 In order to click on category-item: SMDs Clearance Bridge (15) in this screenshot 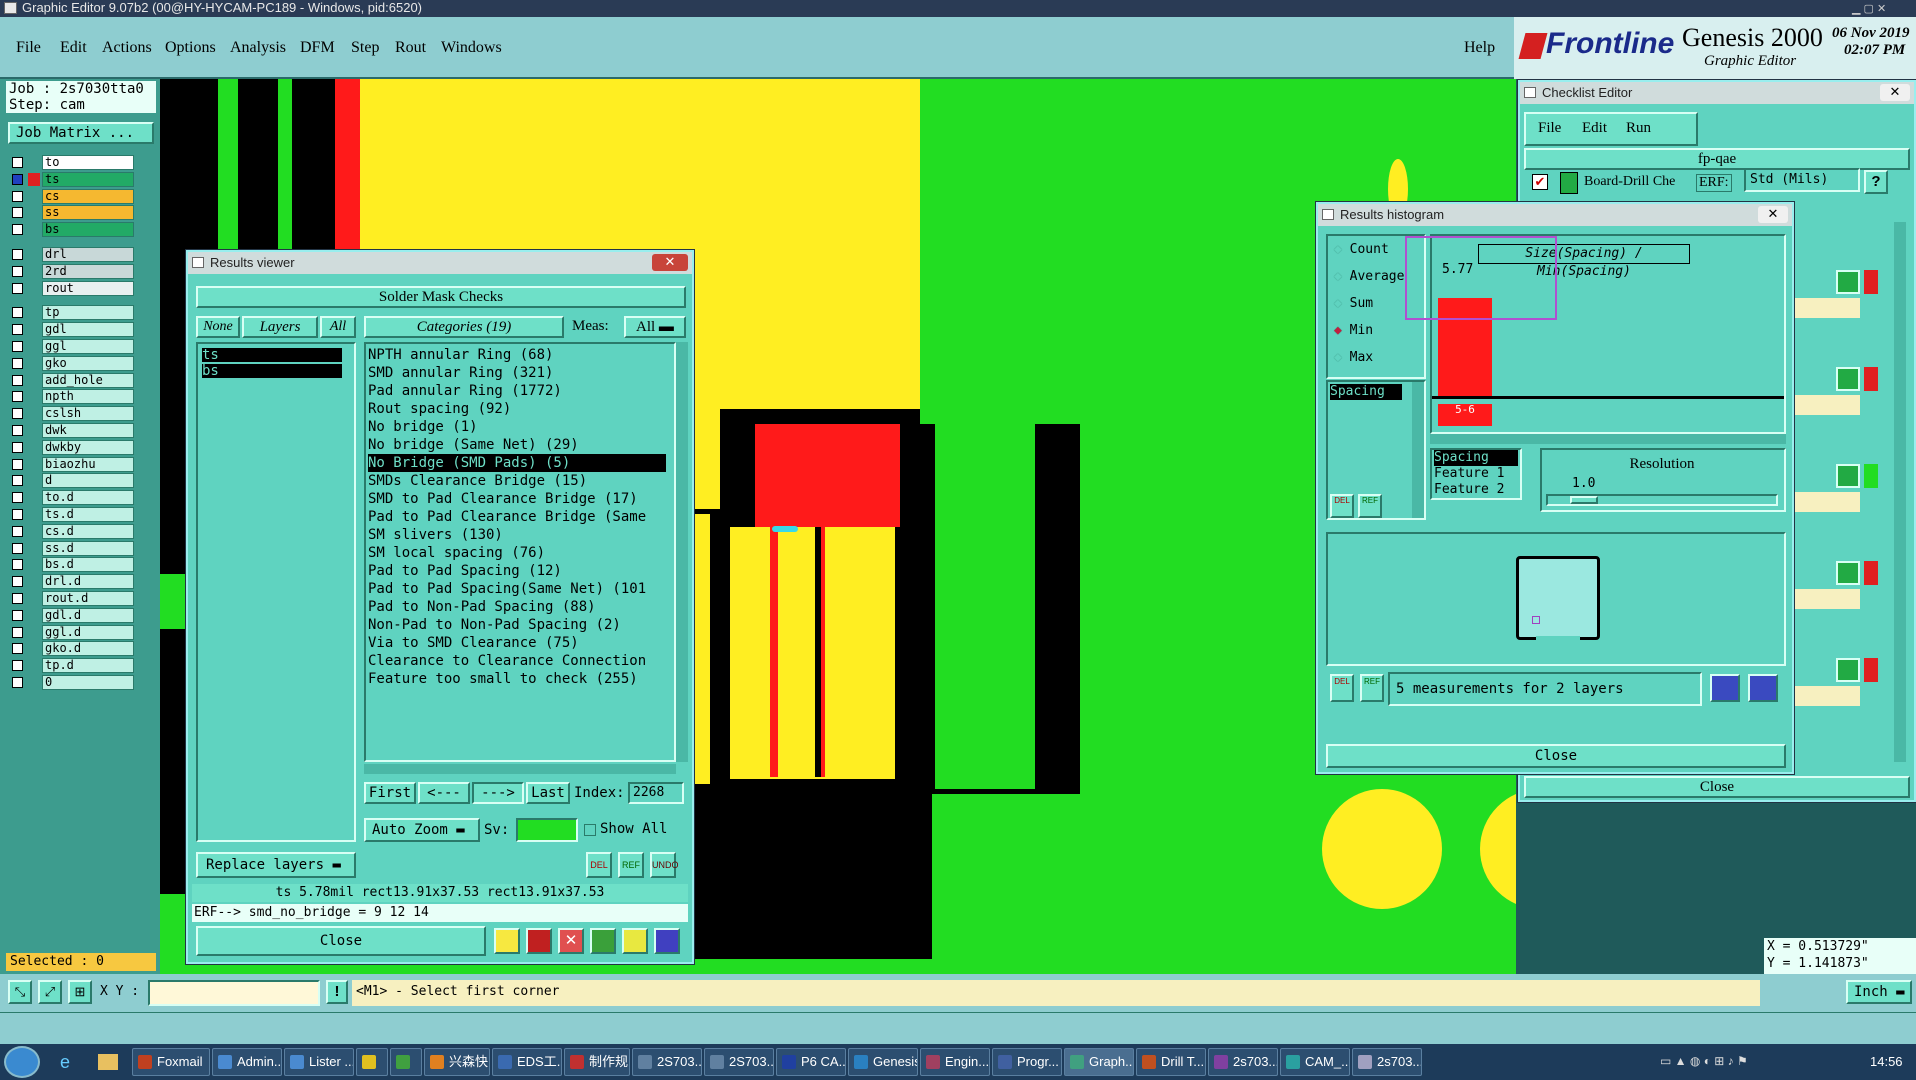, I will do `click(517, 481)`.